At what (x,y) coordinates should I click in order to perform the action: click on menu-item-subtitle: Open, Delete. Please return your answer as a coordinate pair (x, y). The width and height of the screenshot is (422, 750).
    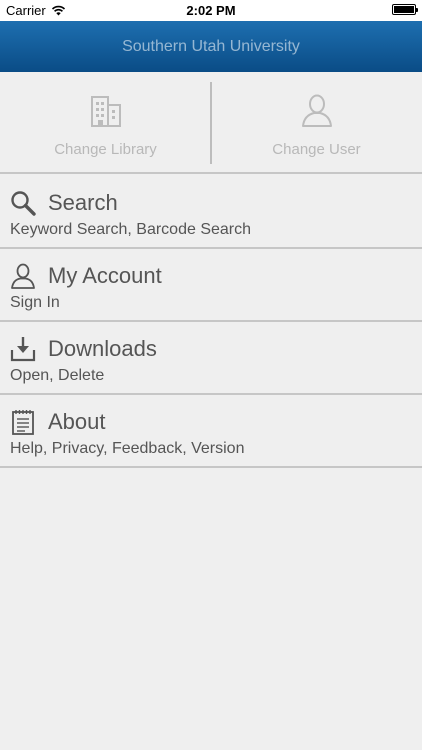
    Looking at the image, I should click on (57, 375).